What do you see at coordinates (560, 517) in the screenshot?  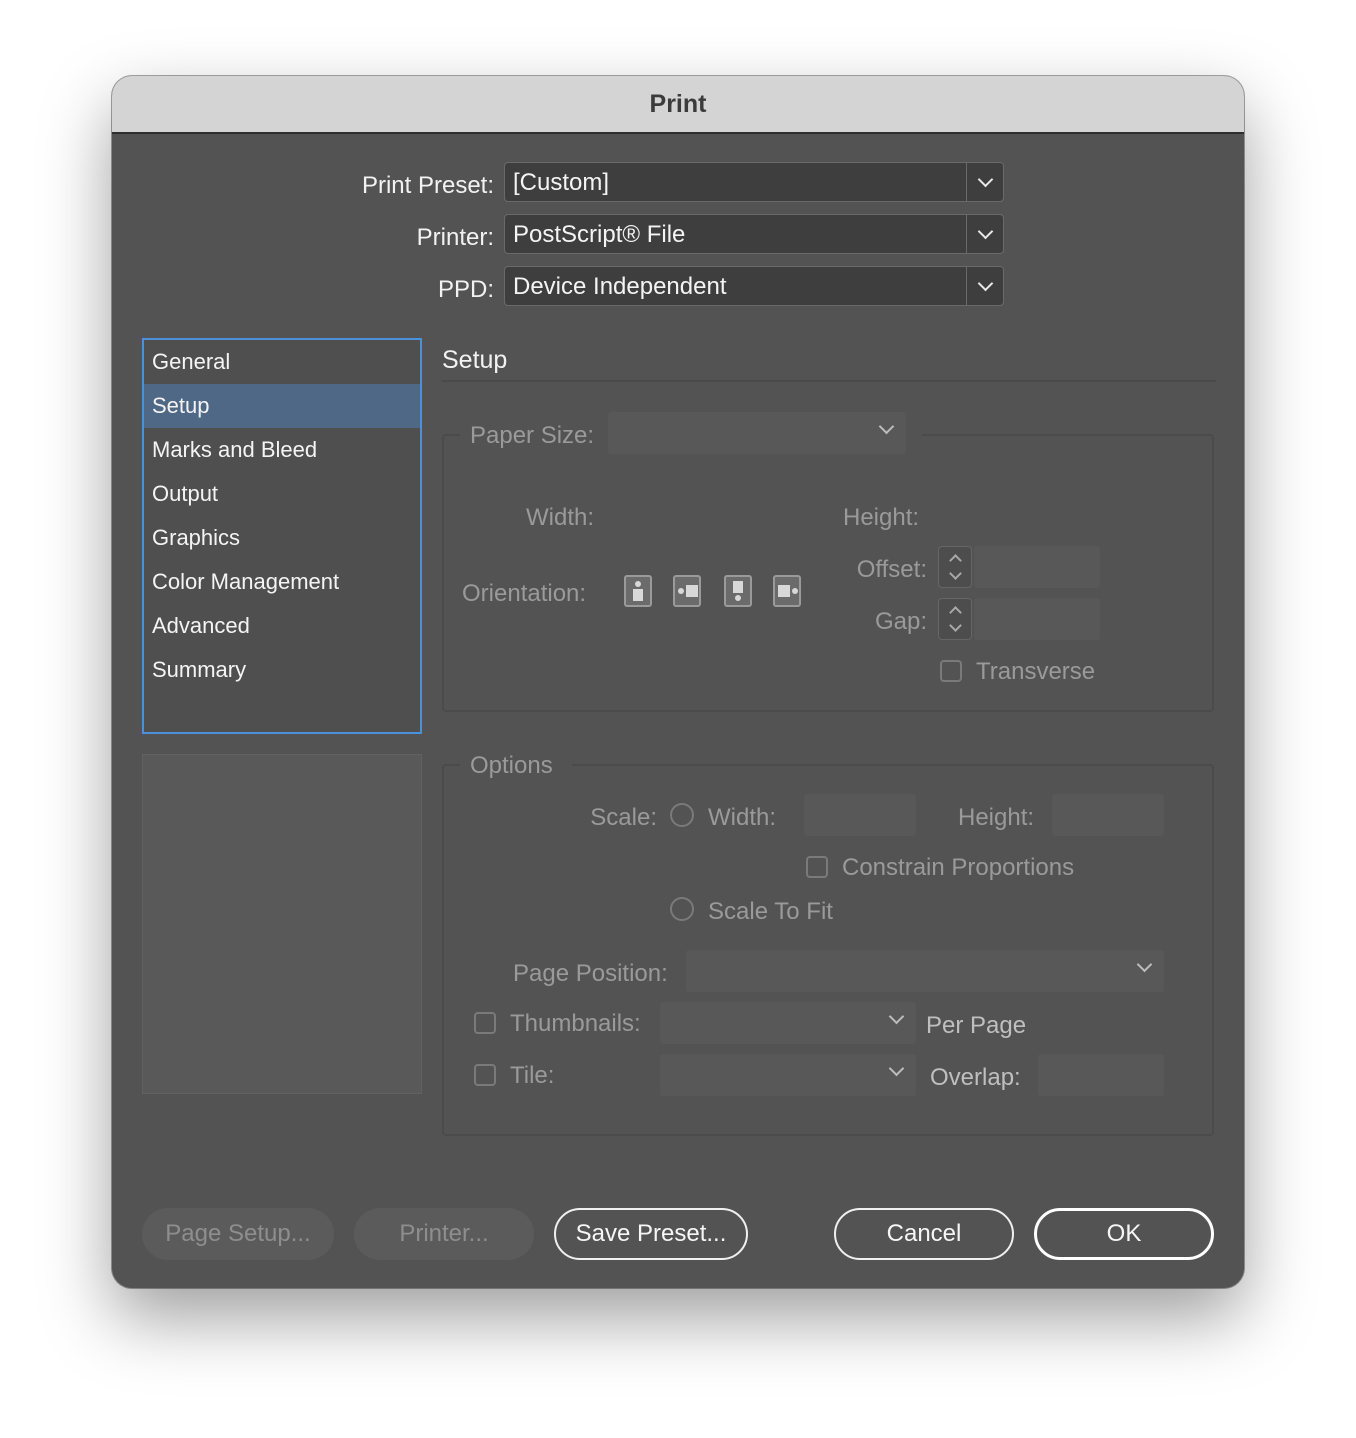 I see `width-label: Width:` at bounding box center [560, 517].